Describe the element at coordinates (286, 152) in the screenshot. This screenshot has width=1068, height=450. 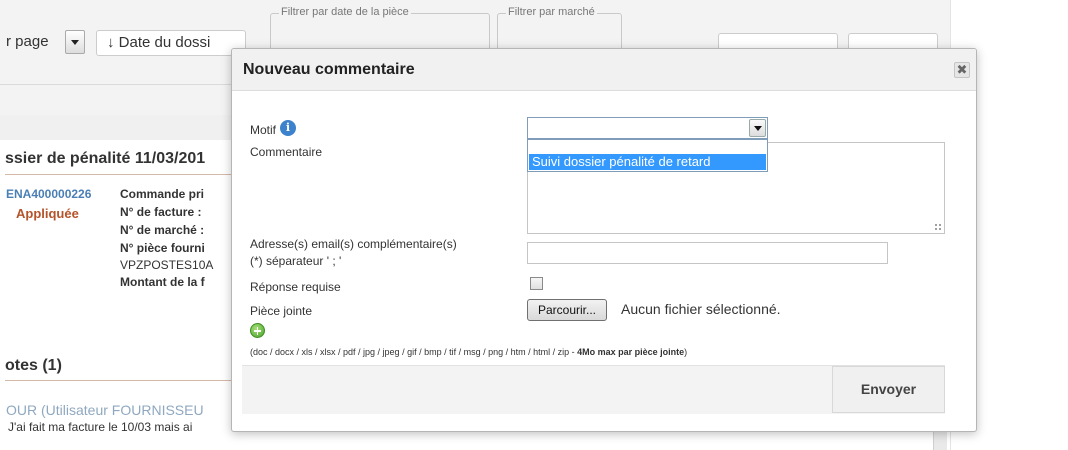
I see `commentaire-label: Commentaire` at that location.